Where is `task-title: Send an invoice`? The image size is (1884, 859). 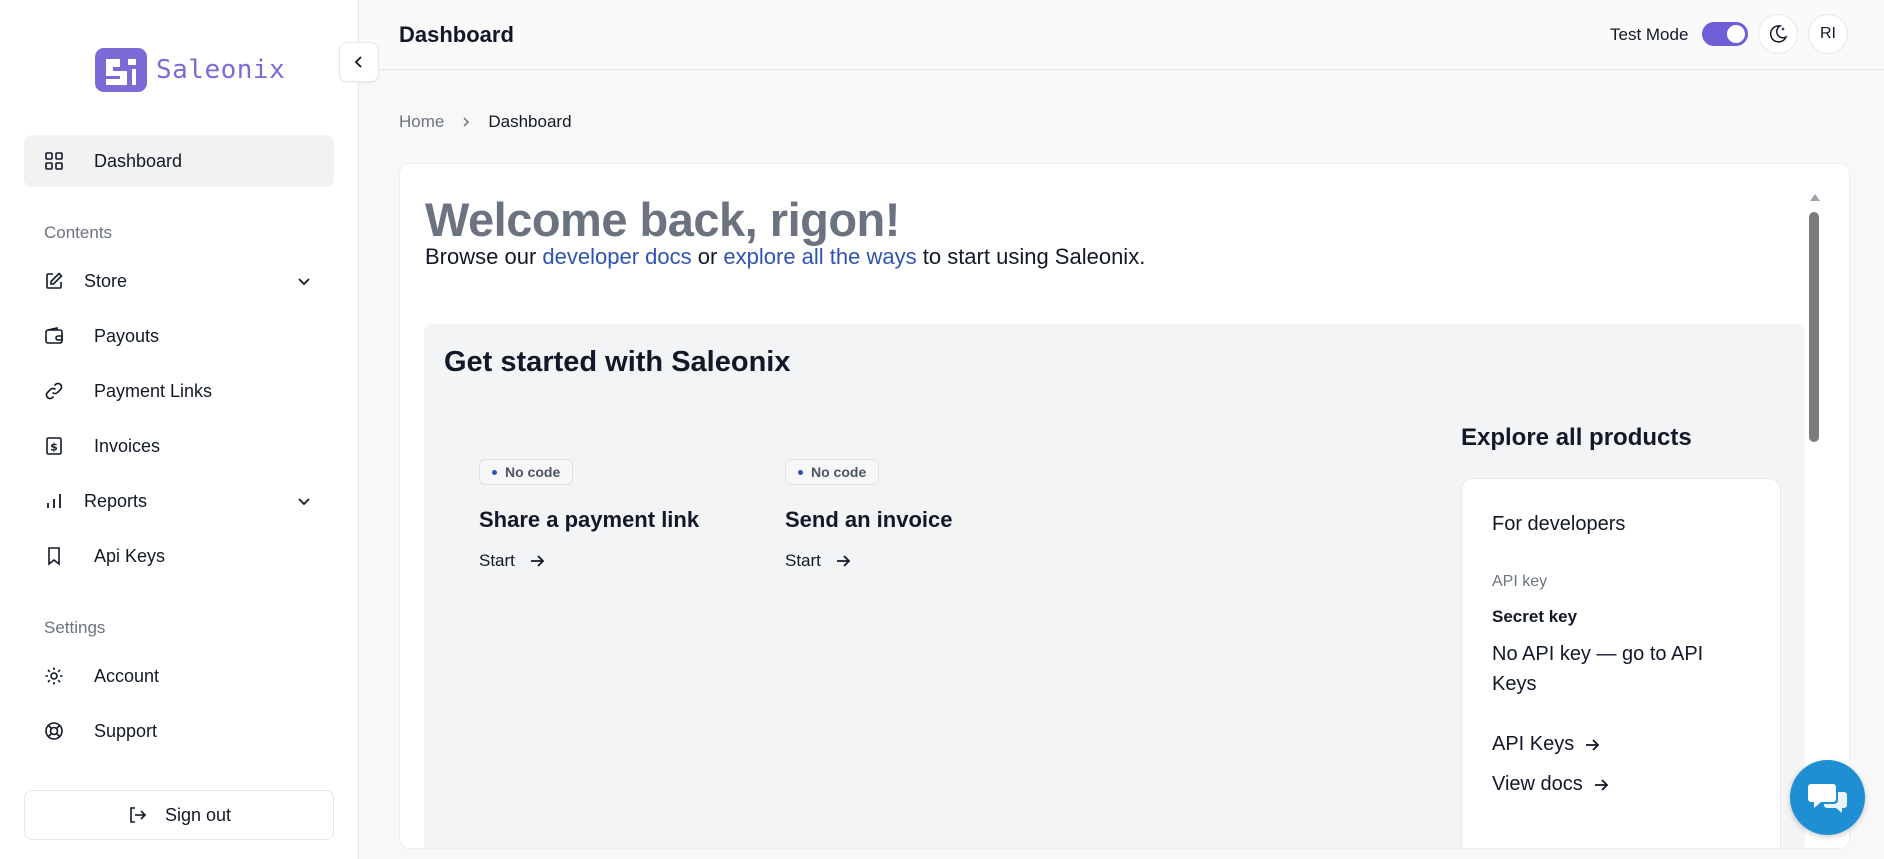
task-title: Send an invoice is located at coordinates (869, 519).